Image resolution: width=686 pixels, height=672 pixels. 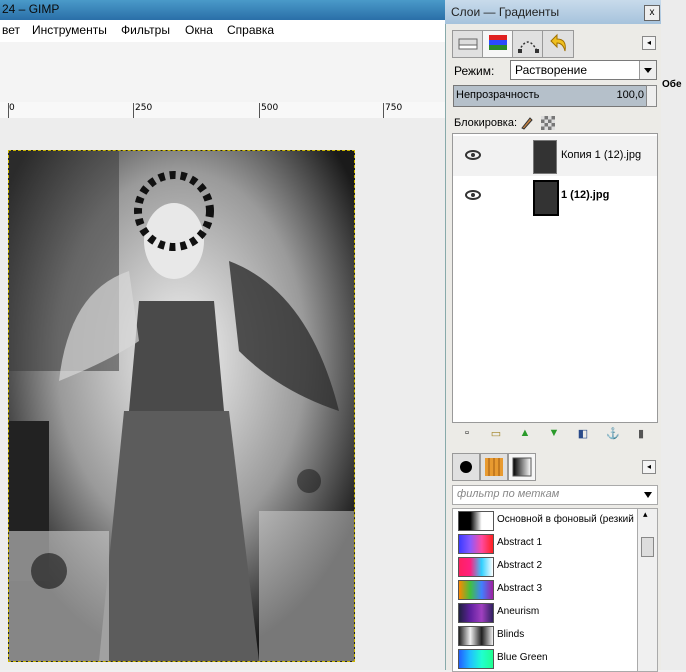 What do you see at coordinates (583, 433) in the screenshot?
I see `duplicate-layer-icon: ◧` at bounding box center [583, 433].